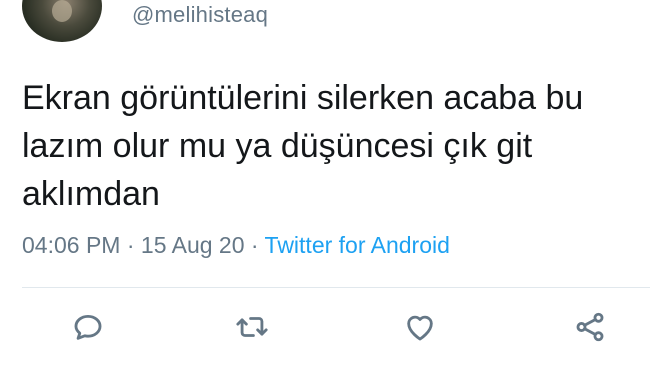 This screenshot has height=378, width=672. I want to click on share-icon, so click(590, 327).